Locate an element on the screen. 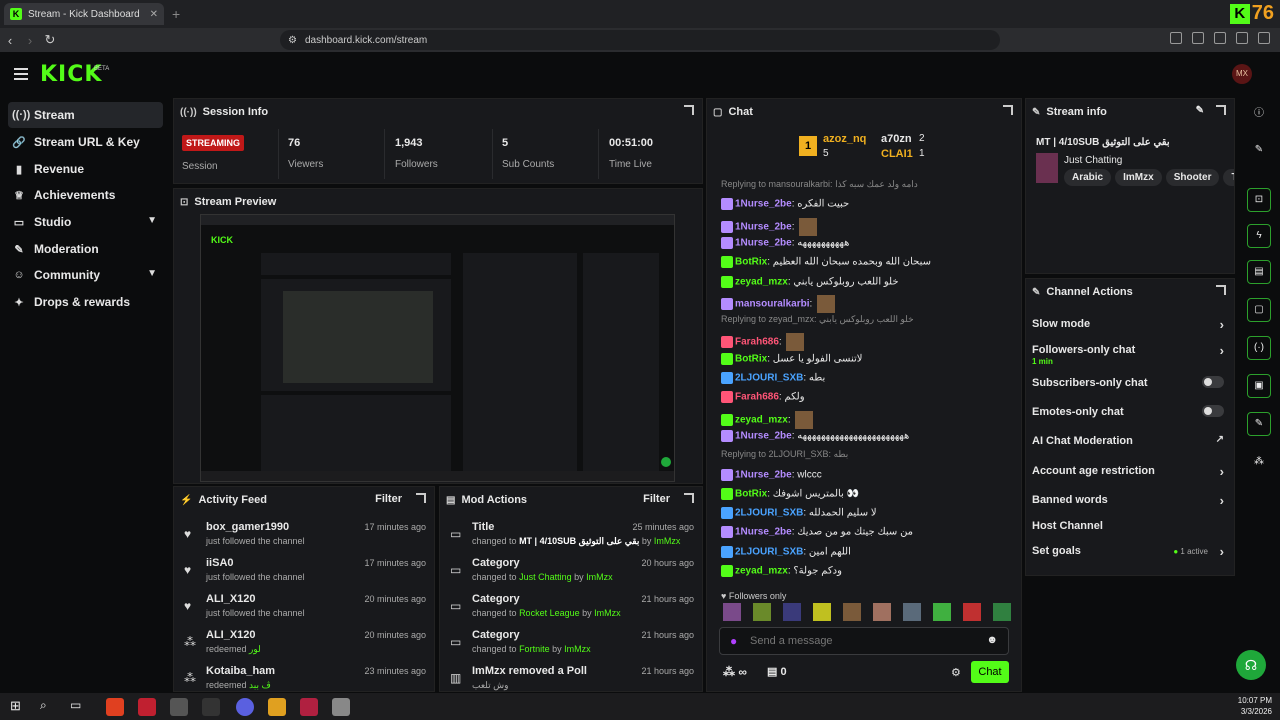 The width and height of the screenshot is (1280, 720). action-account-age: Account age restriction › is located at coordinates (1129, 472).